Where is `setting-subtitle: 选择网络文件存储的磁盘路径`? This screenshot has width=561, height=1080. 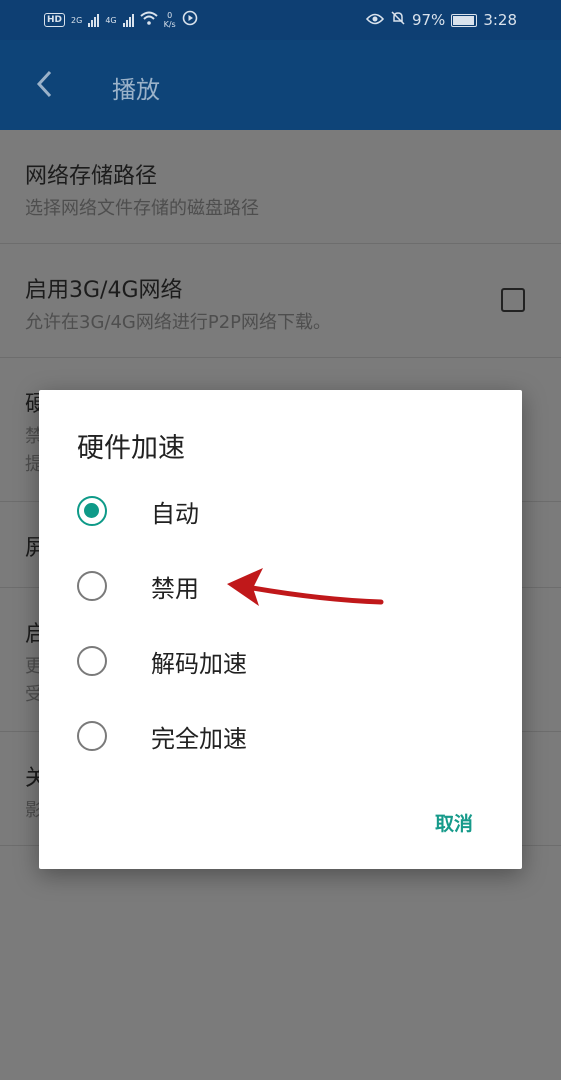 setting-subtitle: 选择网络文件存储的磁盘路径 is located at coordinates (142, 208).